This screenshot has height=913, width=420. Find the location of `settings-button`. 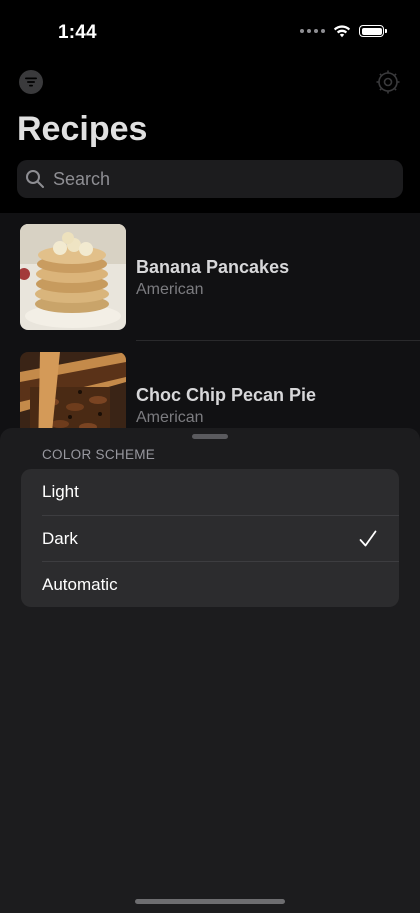

settings-button is located at coordinates (388, 82).